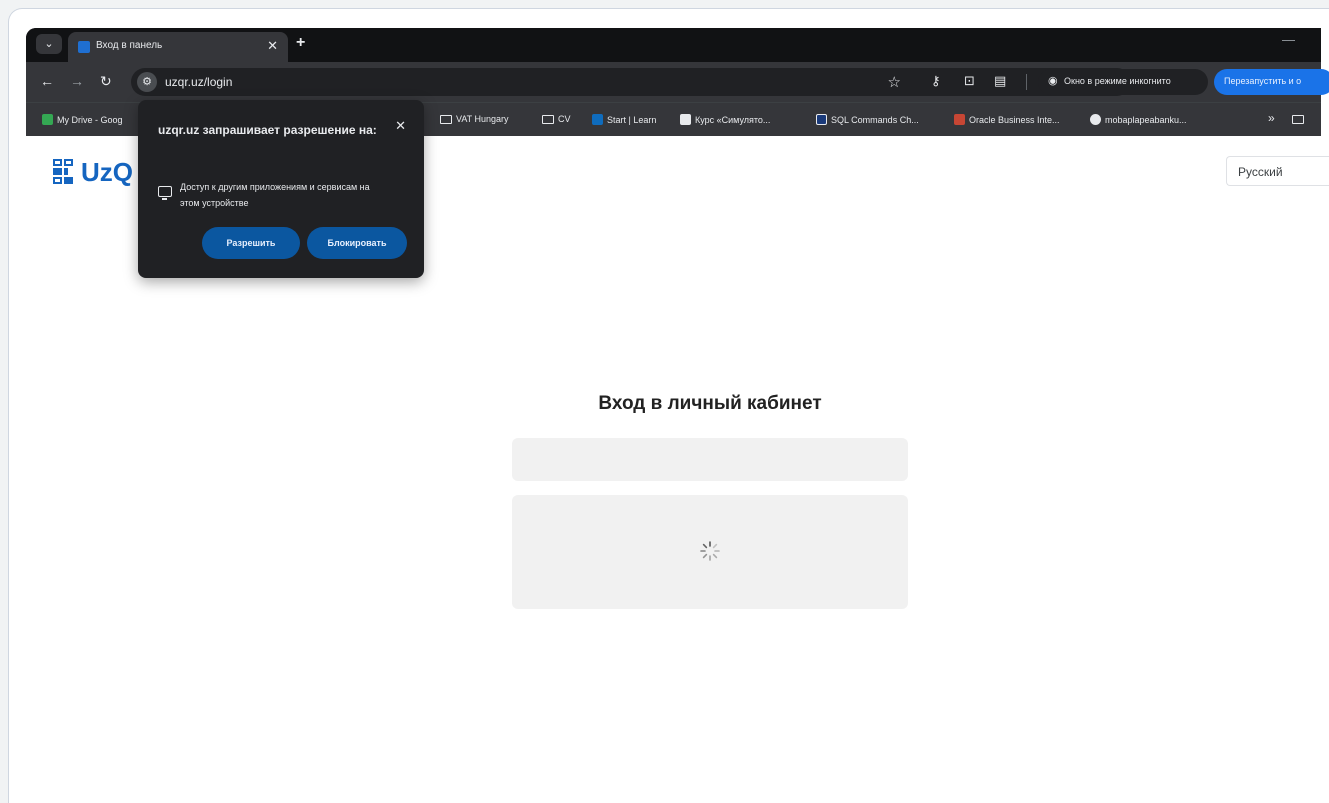 The width and height of the screenshot is (1329, 803). What do you see at coordinates (357, 243) in the screenshot?
I see `block-button: Блокировать` at bounding box center [357, 243].